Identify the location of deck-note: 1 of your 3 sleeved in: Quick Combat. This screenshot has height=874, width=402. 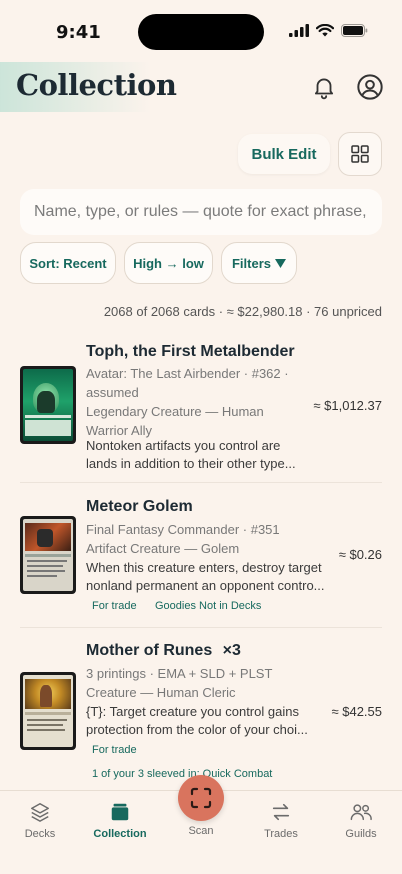
(182, 774).